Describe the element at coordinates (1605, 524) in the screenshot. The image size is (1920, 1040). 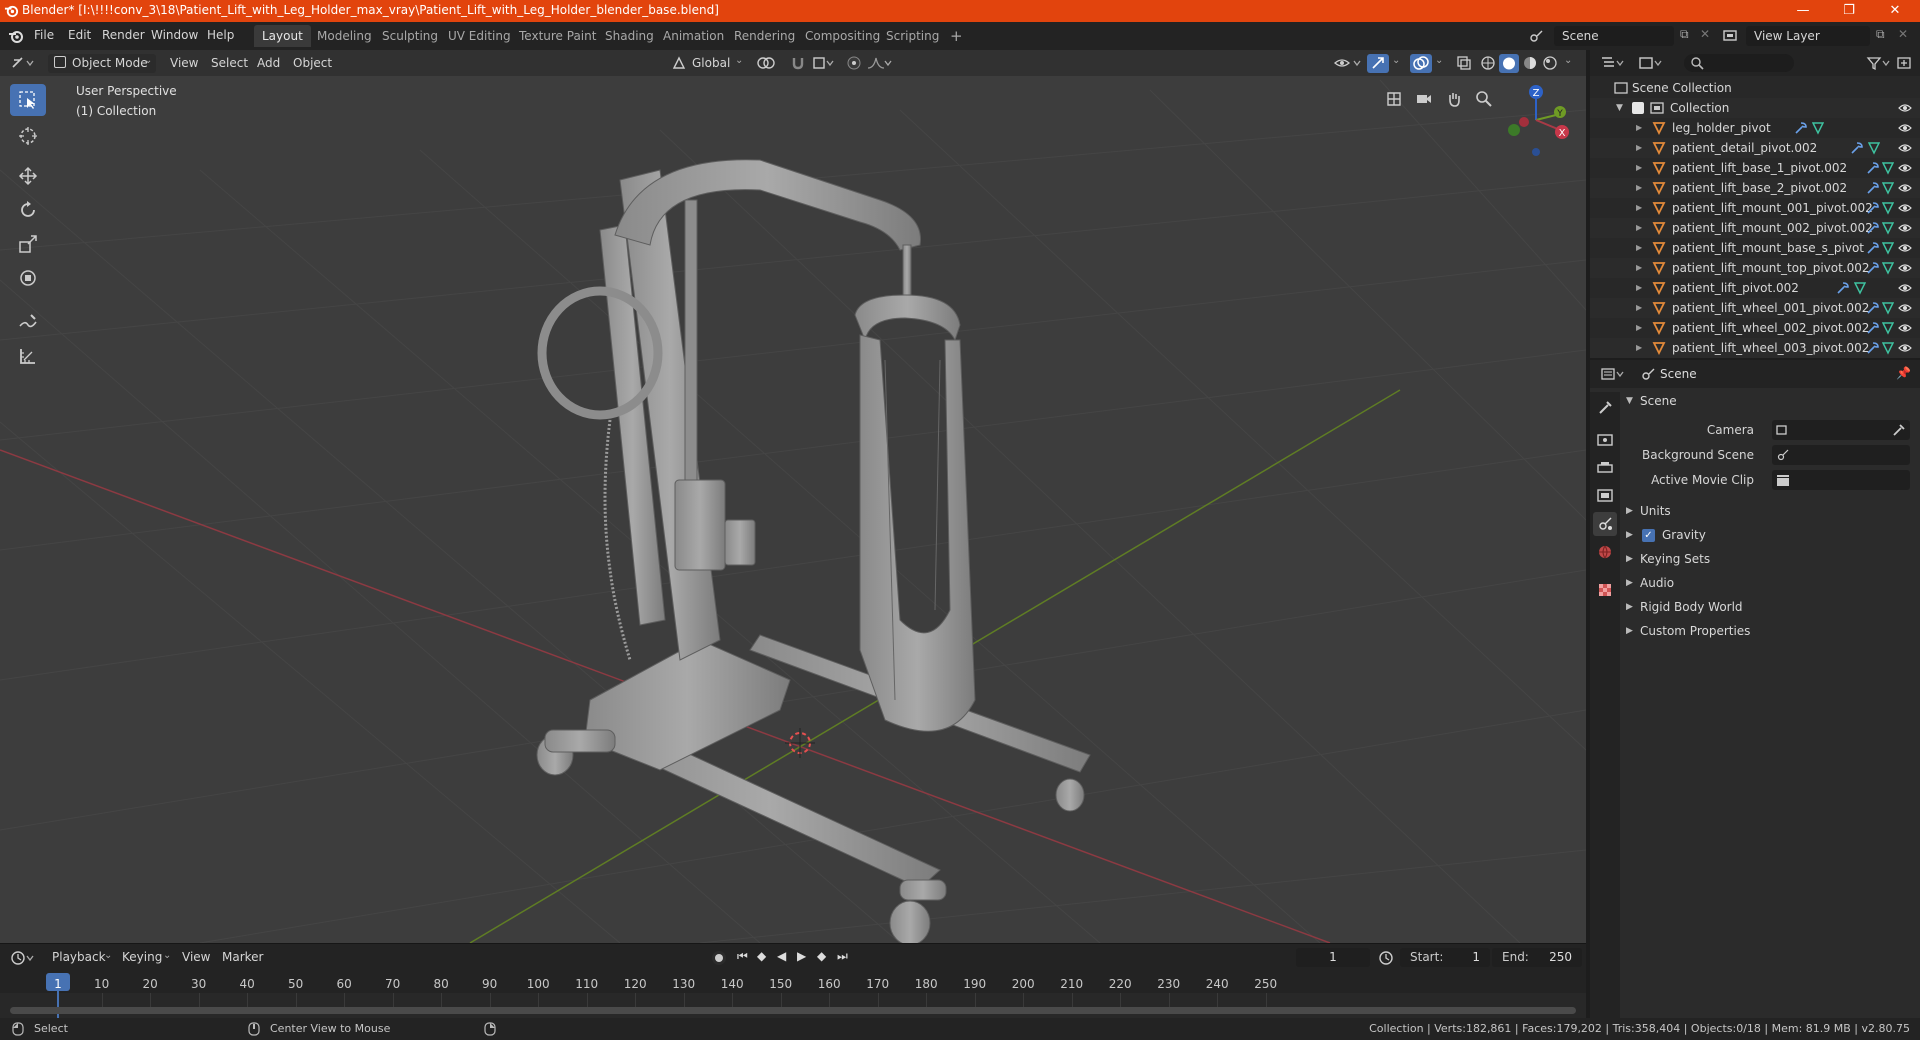
I see `tab-scene` at that location.